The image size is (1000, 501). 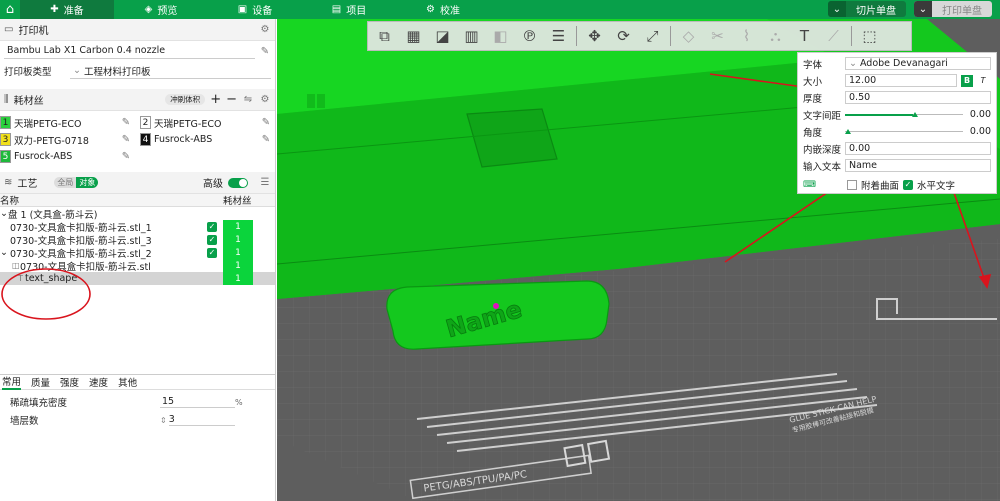 I want to click on project-icon: ▤, so click(x=336, y=9).